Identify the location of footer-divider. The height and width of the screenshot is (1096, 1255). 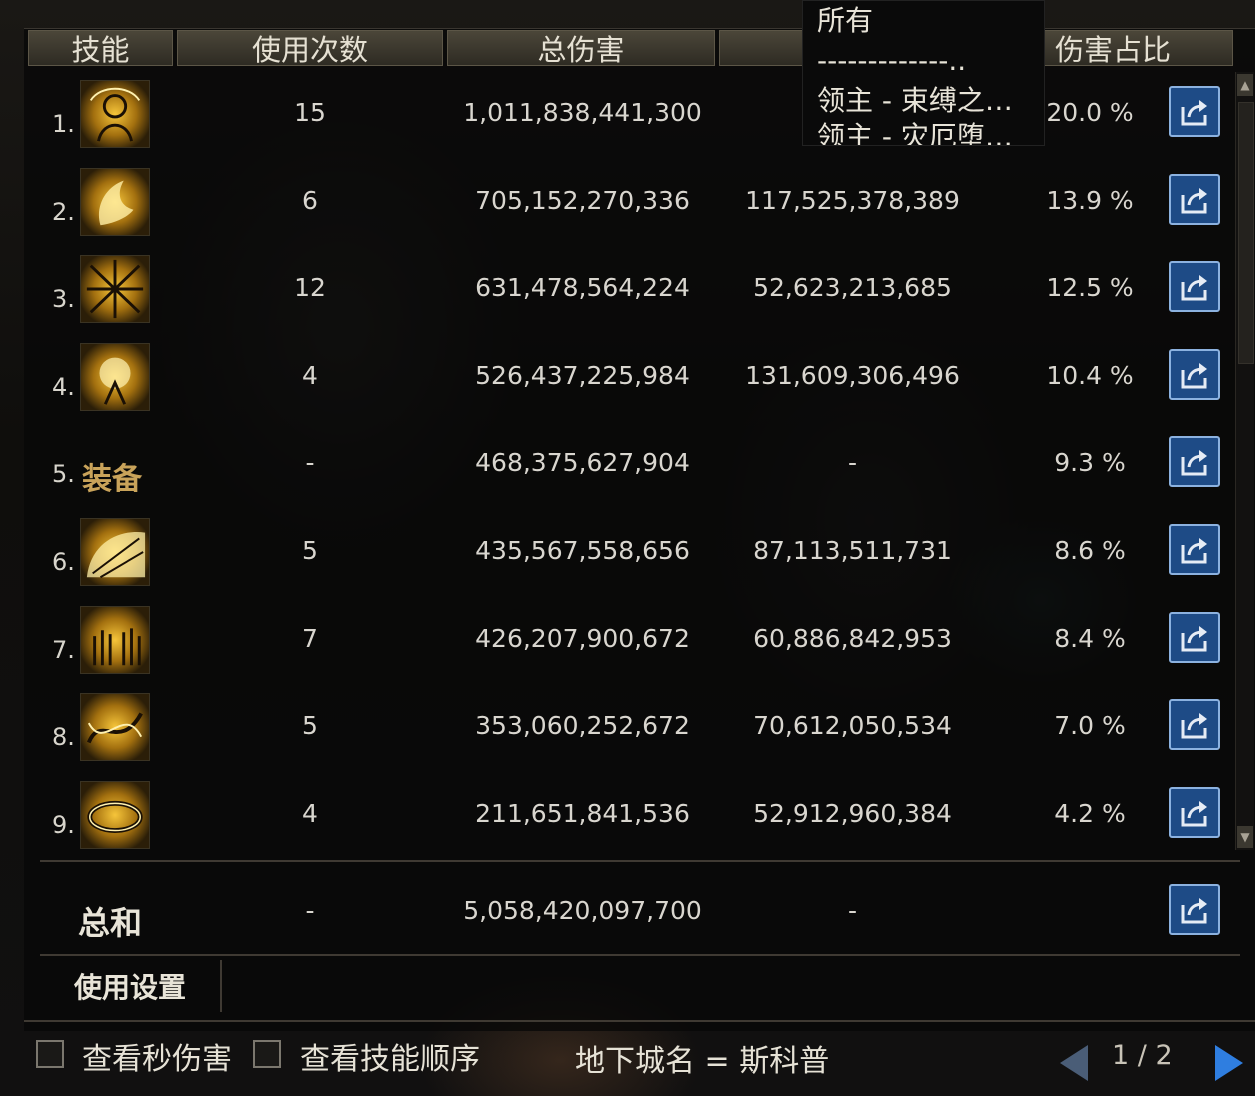
(639, 1021).